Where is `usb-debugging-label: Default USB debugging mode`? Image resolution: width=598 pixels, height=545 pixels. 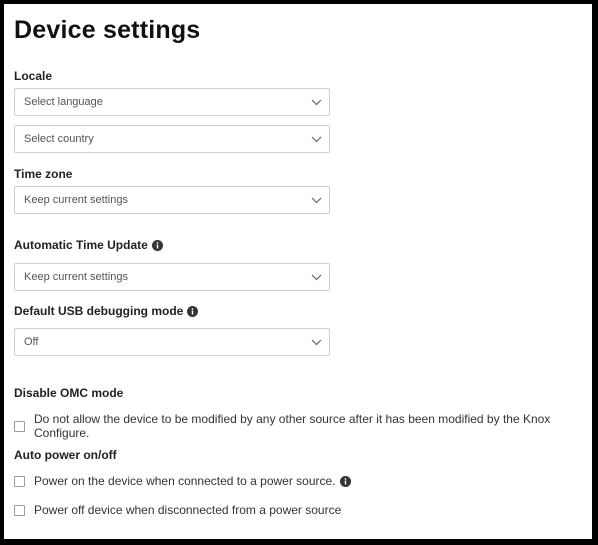 usb-debugging-label: Default USB debugging mode is located at coordinates (106, 311).